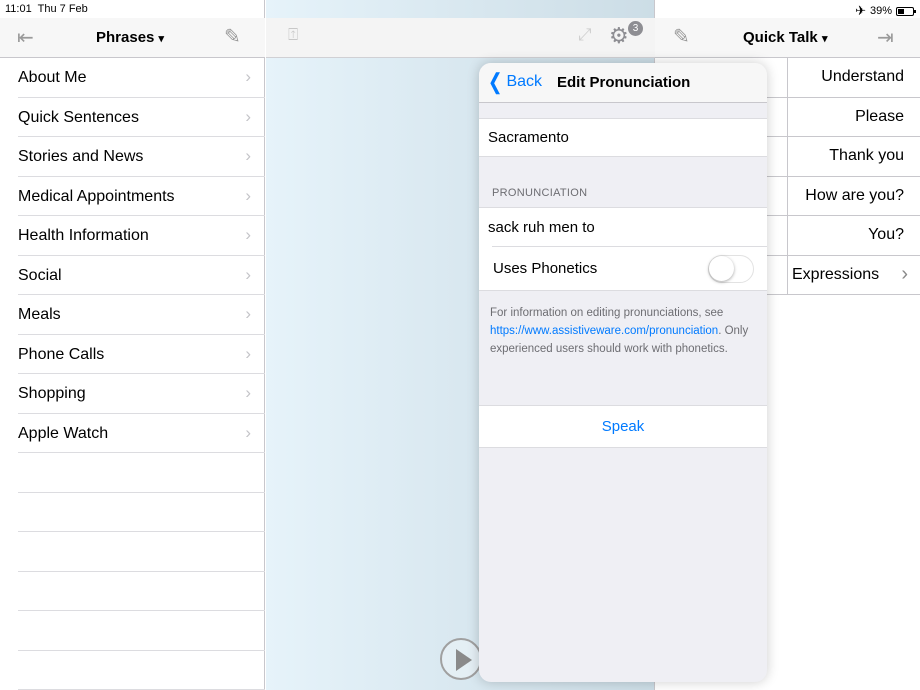  I want to click on word-value: Sacramento, so click(528, 137).